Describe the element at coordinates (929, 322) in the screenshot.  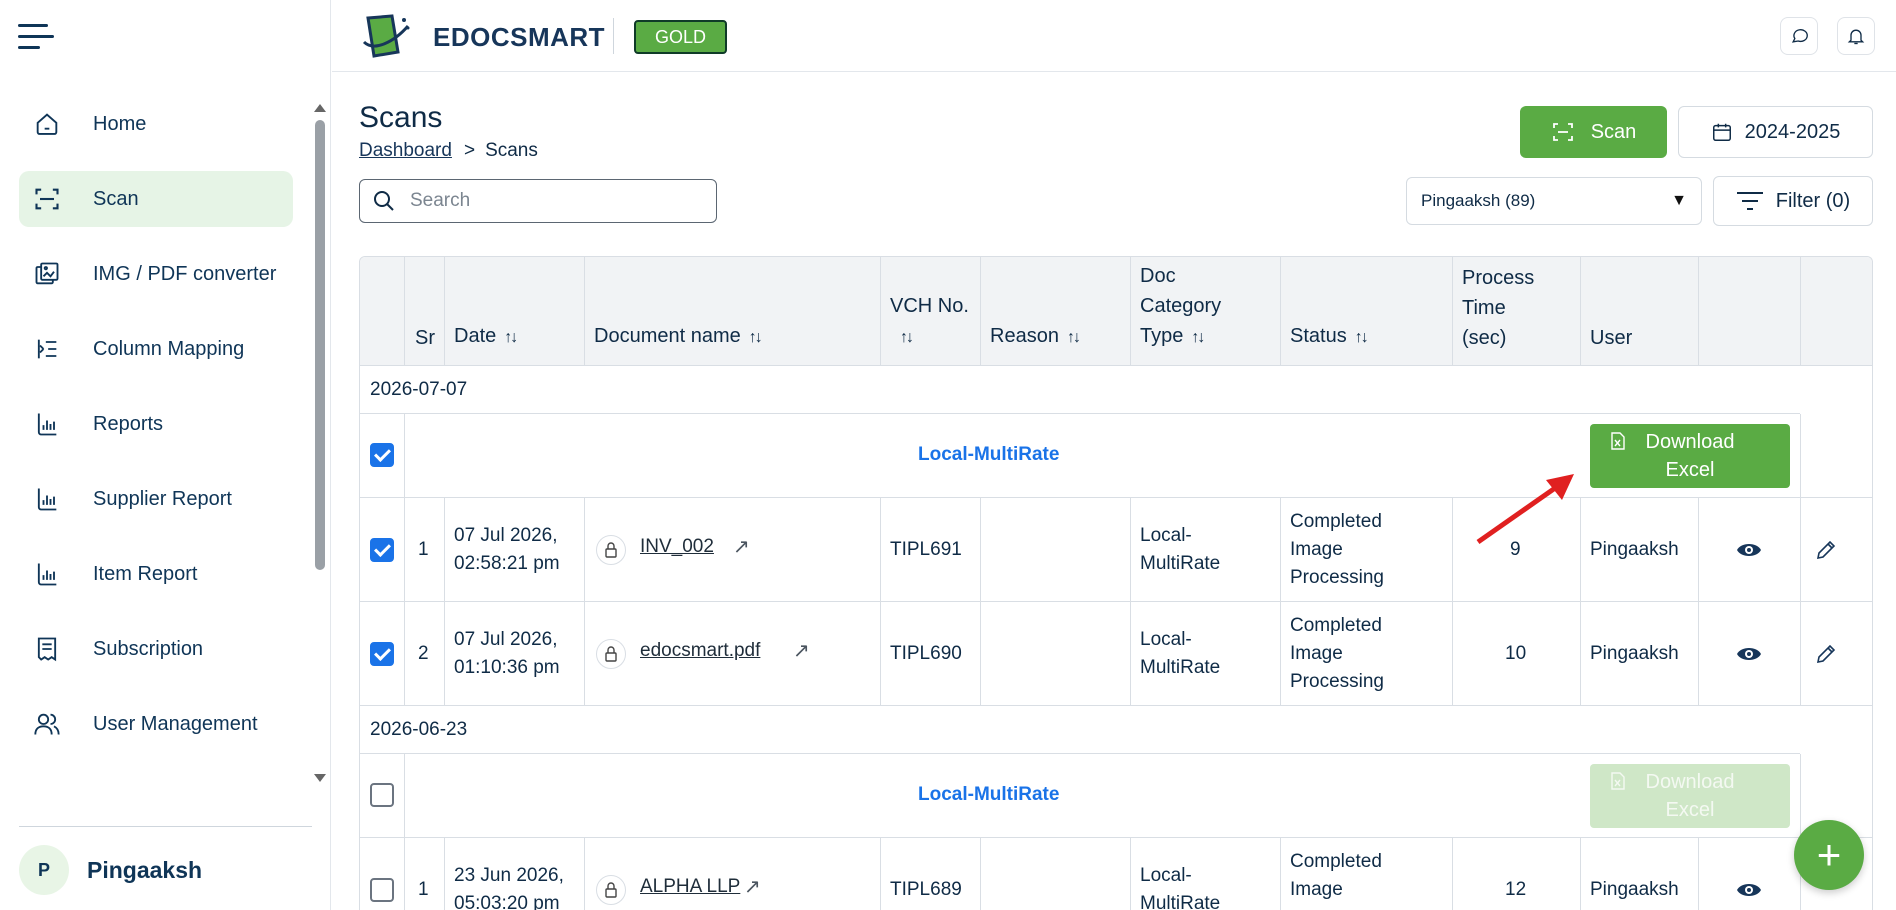
I see `column-header-vch-no: VCH No. ↑↓` at that location.